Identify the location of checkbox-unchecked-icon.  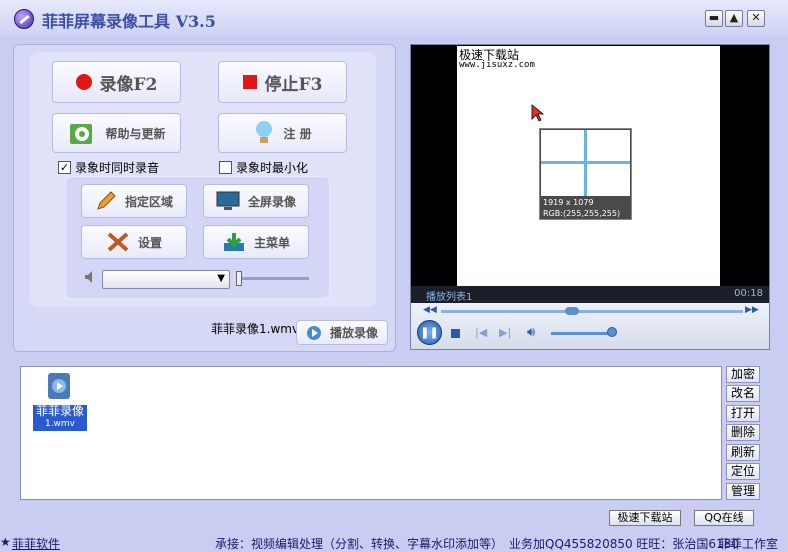
(225, 167).